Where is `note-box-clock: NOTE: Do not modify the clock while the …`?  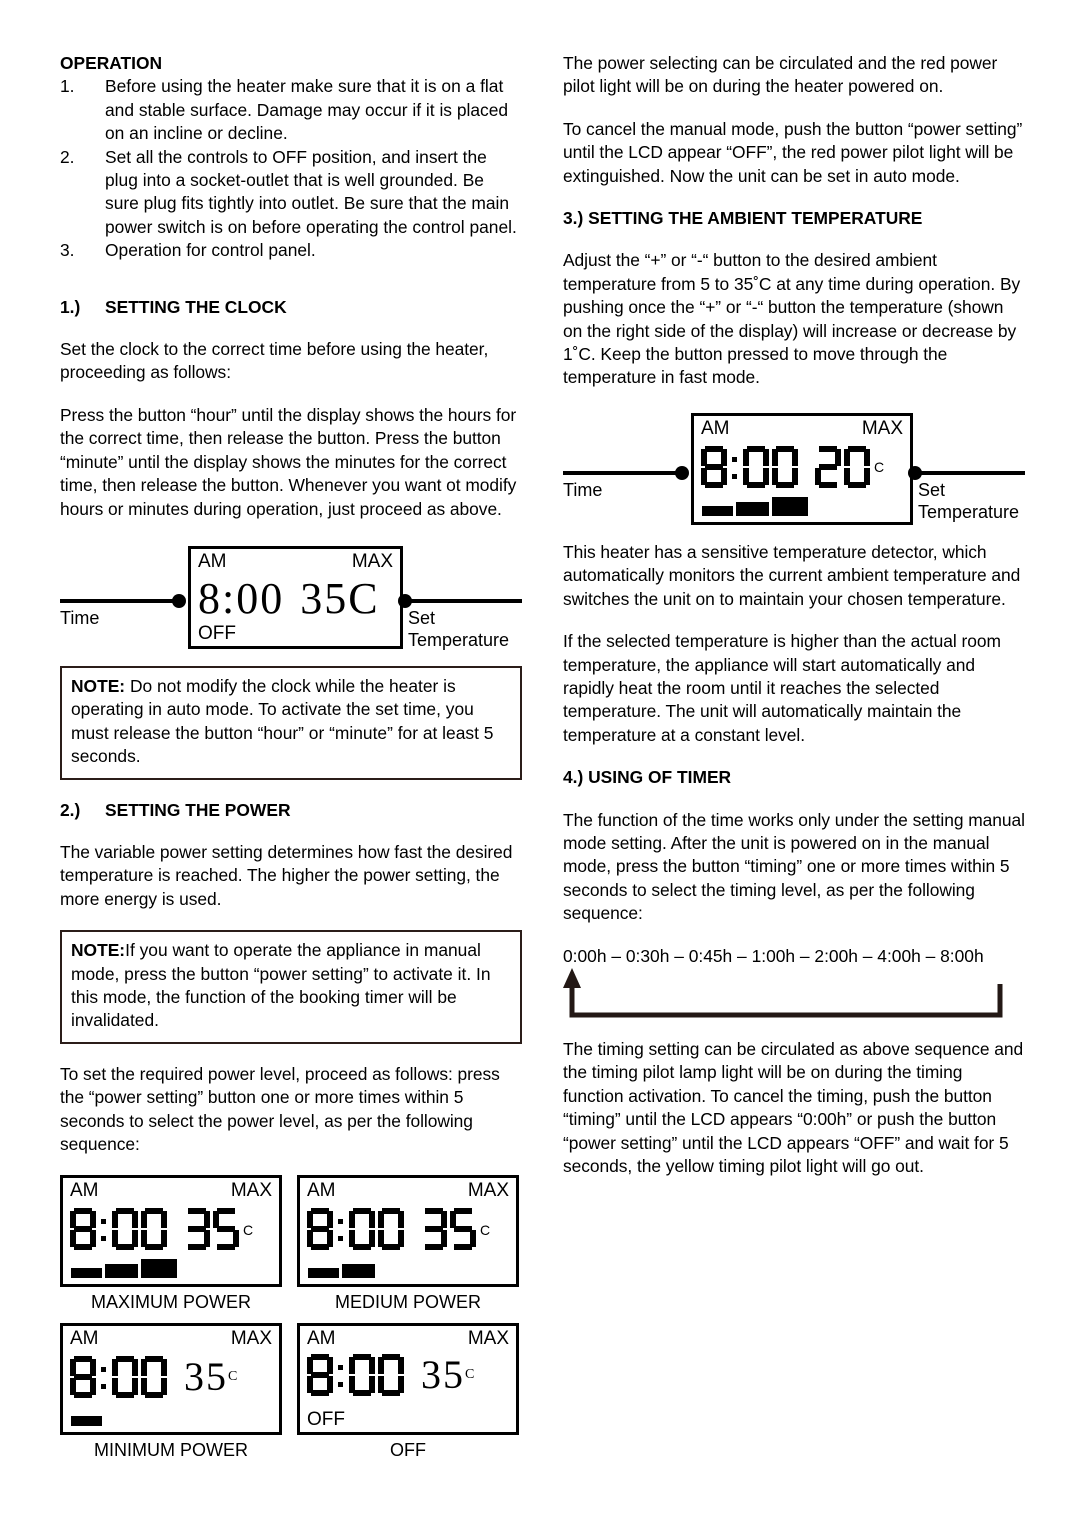
note-box-clock: NOTE: Do not modify the clock while the … is located at coordinates (291, 722).